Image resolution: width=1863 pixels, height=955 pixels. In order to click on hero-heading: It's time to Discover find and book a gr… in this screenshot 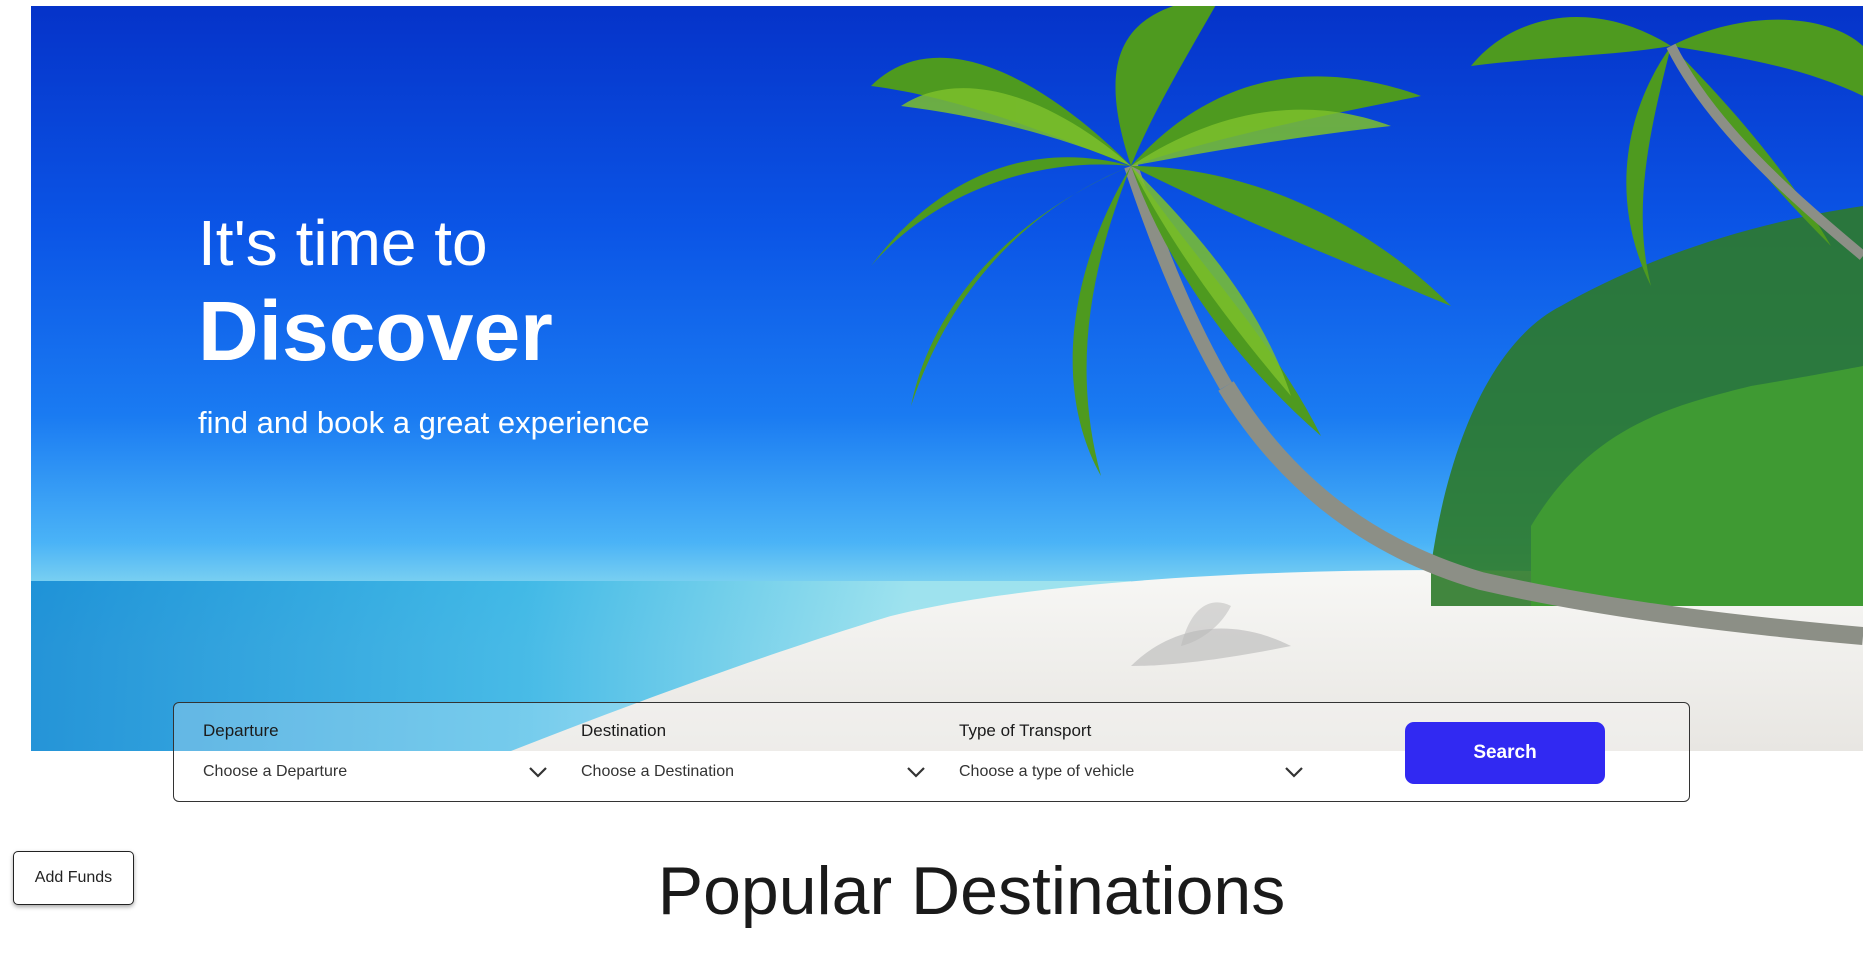, I will do `click(424, 326)`.